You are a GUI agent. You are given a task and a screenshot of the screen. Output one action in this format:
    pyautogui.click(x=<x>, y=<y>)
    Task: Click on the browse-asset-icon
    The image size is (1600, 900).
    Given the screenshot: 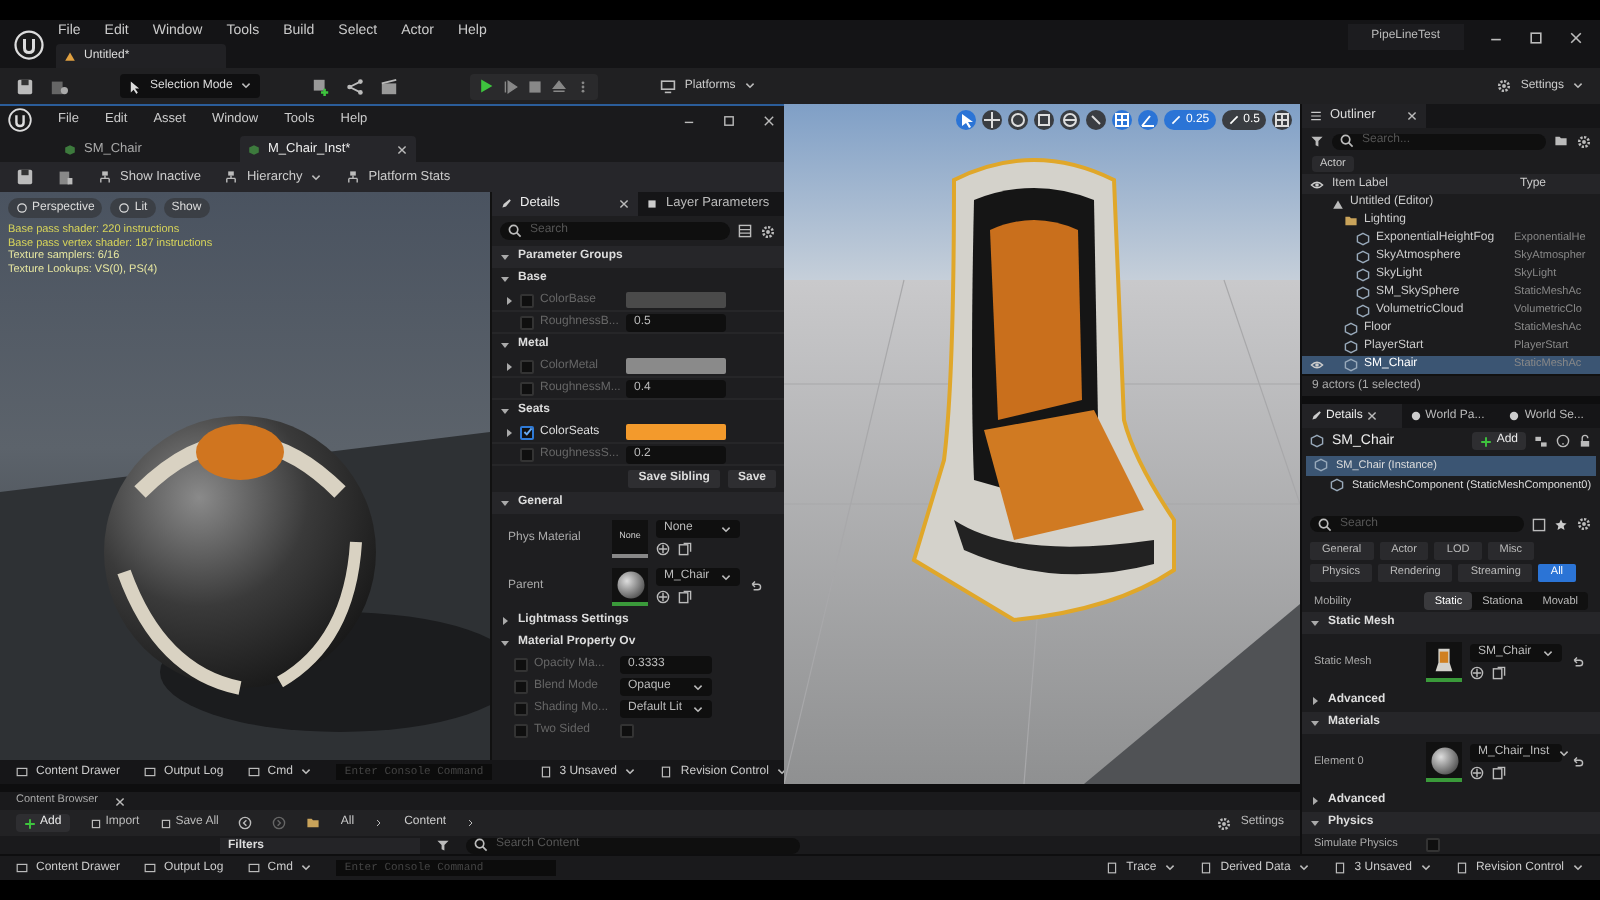 What is the action you would take?
    pyautogui.click(x=66, y=177)
    